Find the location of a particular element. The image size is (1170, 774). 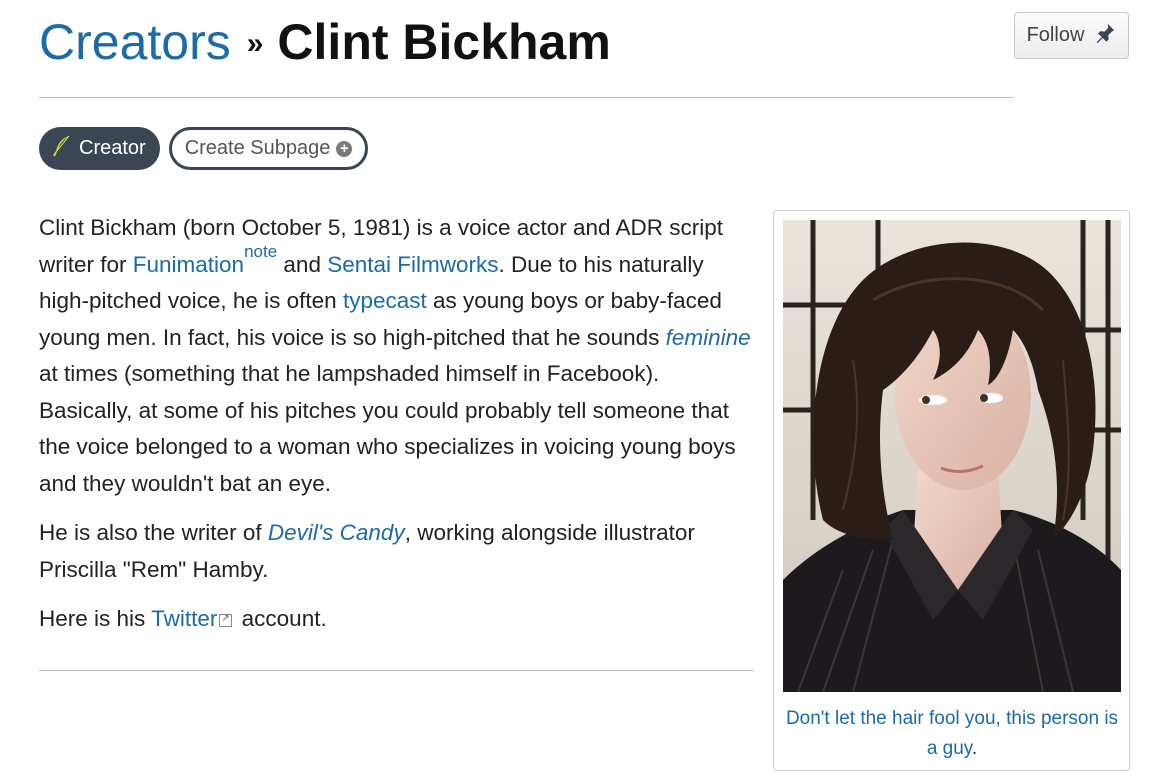

create-subpage-button: Create Subpage + is located at coordinates (268, 148).